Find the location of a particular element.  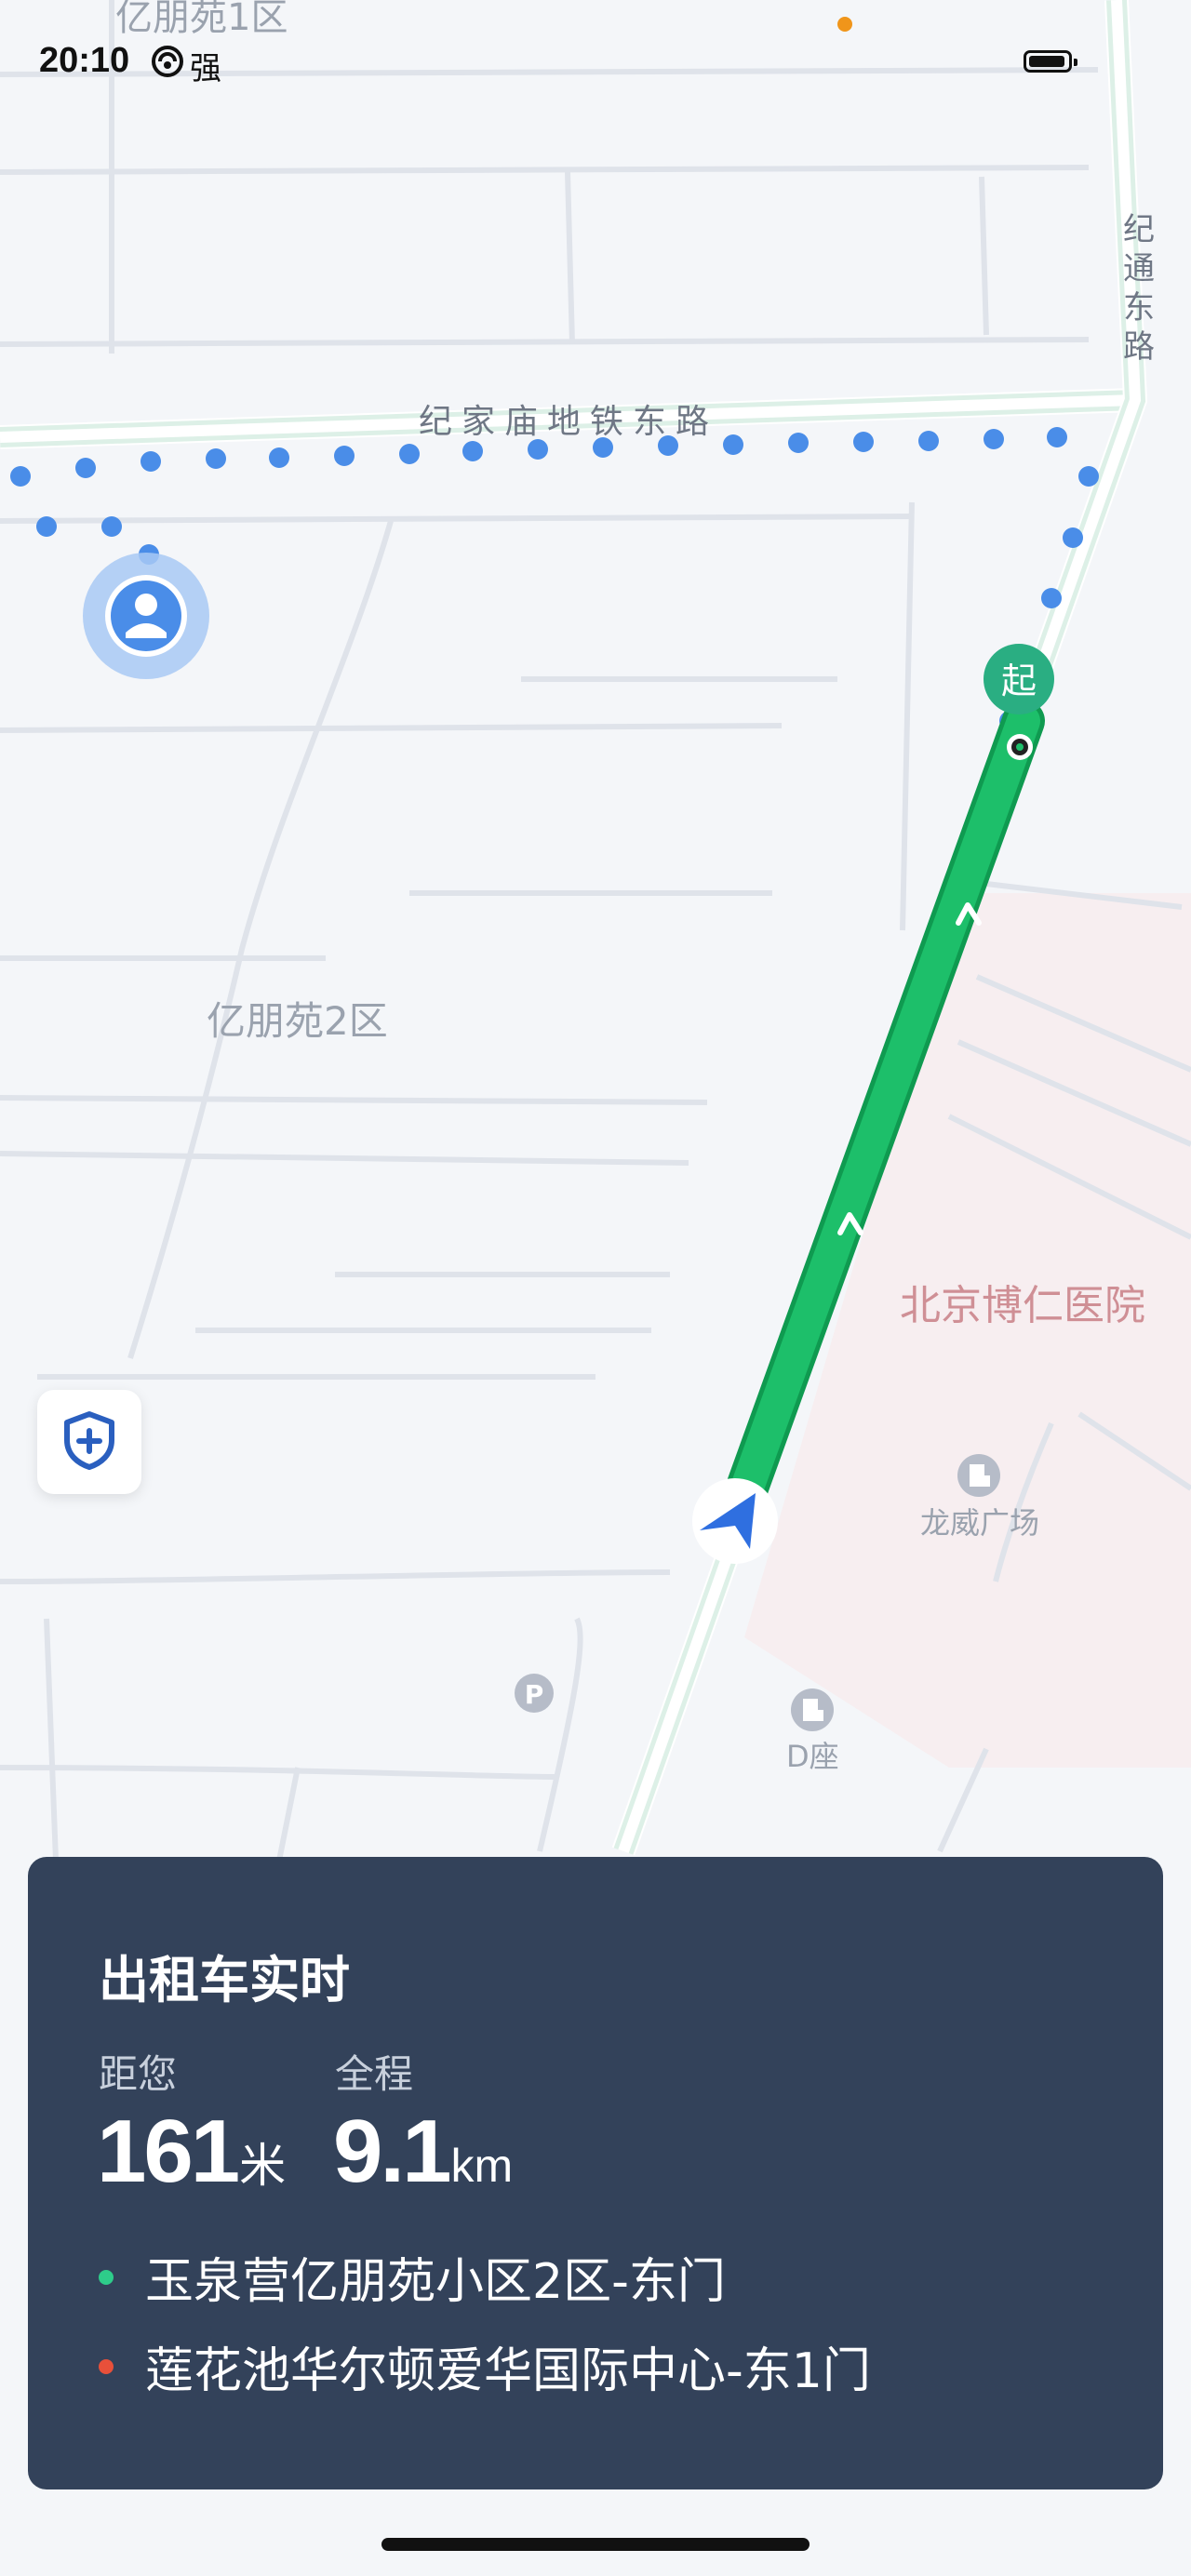

start-marker-label: 起 is located at coordinates (1019, 681).